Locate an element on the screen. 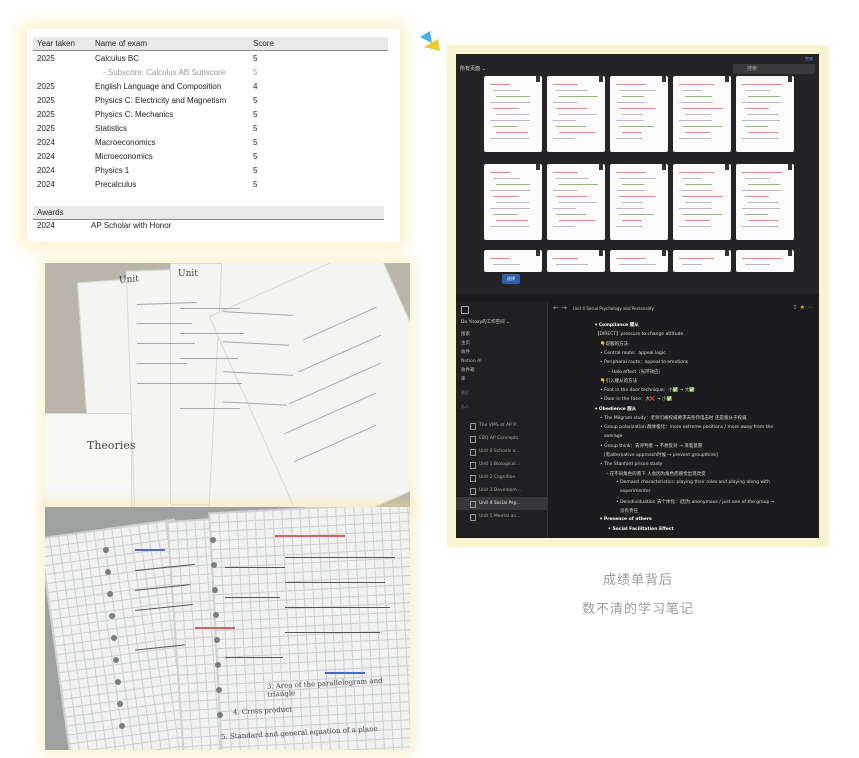 This screenshot has height=758, width=859. sidebar-item-home: 主页 is located at coordinates (471, 343).